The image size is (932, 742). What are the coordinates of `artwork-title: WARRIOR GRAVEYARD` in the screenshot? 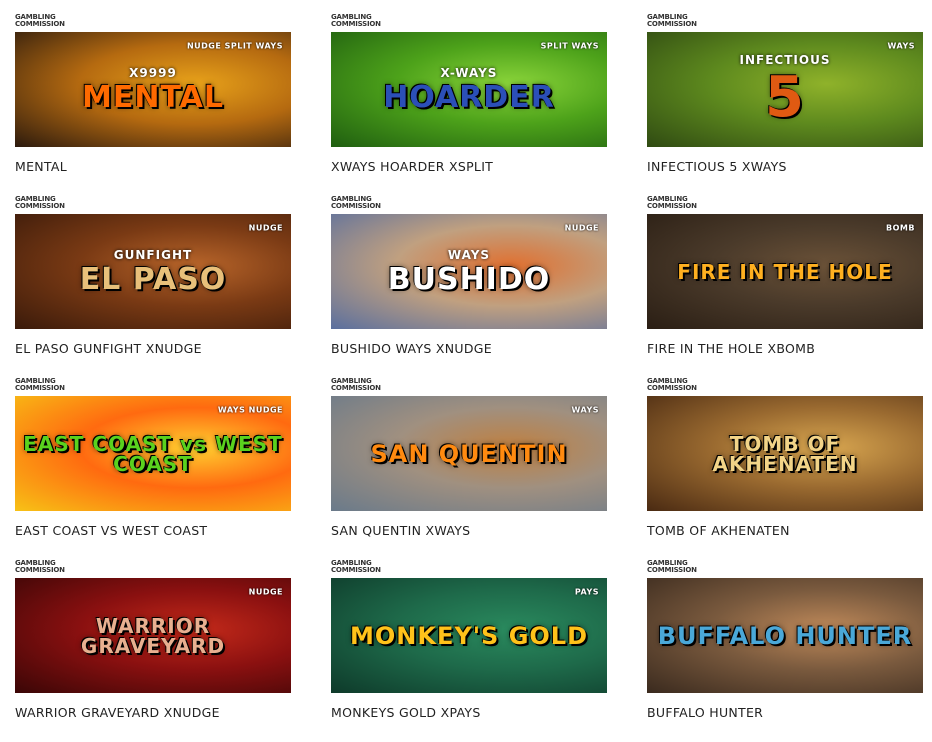 It's located at (153, 635).